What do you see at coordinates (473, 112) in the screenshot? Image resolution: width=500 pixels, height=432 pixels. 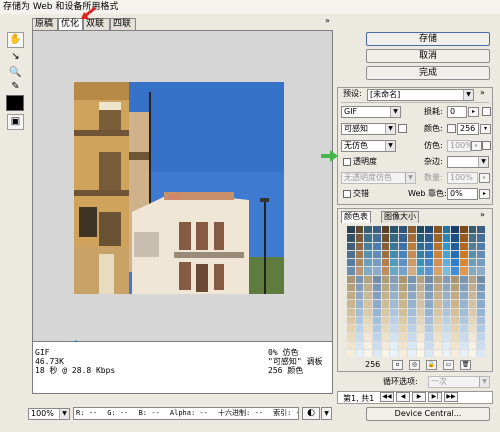 I see `lossy-stepper-icon: ▸` at bounding box center [473, 112].